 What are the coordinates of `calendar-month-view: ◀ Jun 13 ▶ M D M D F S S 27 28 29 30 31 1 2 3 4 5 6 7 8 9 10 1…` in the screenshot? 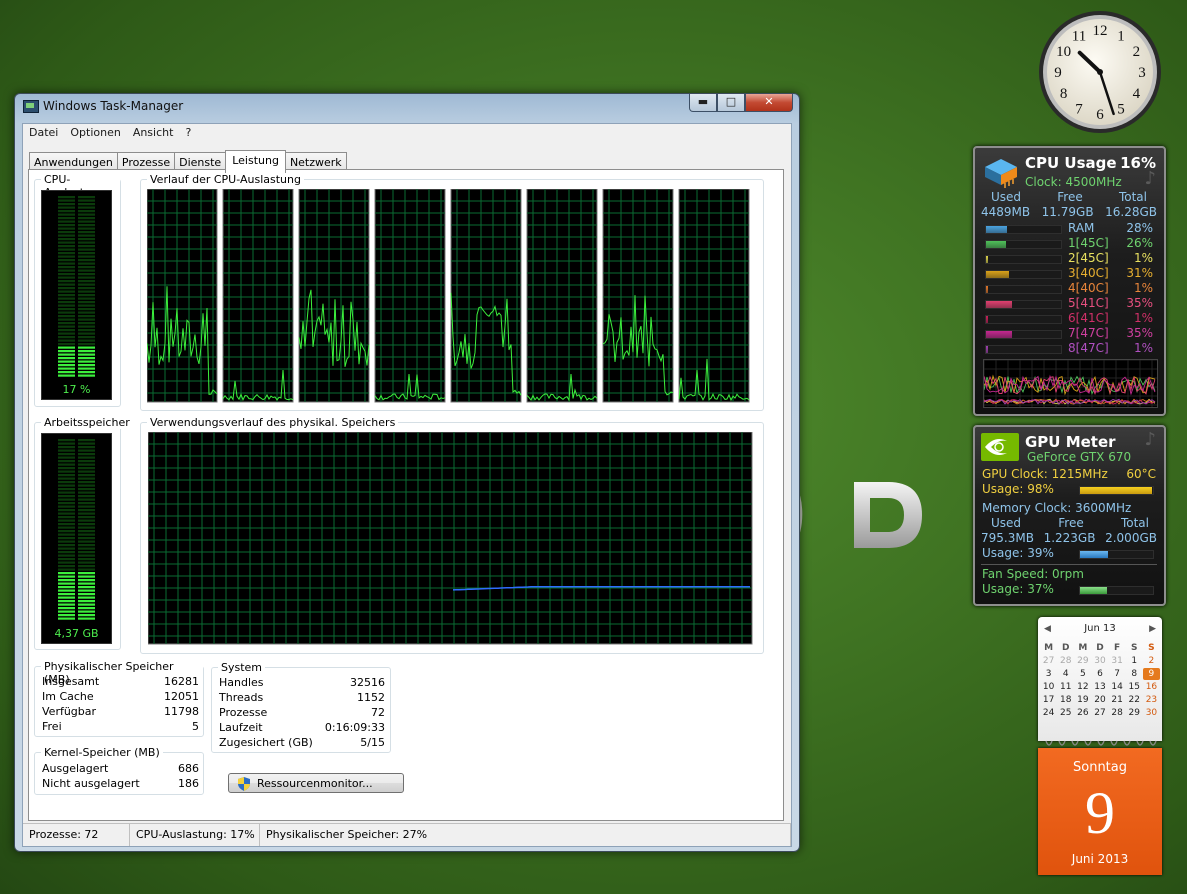 It's located at (1100, 679).